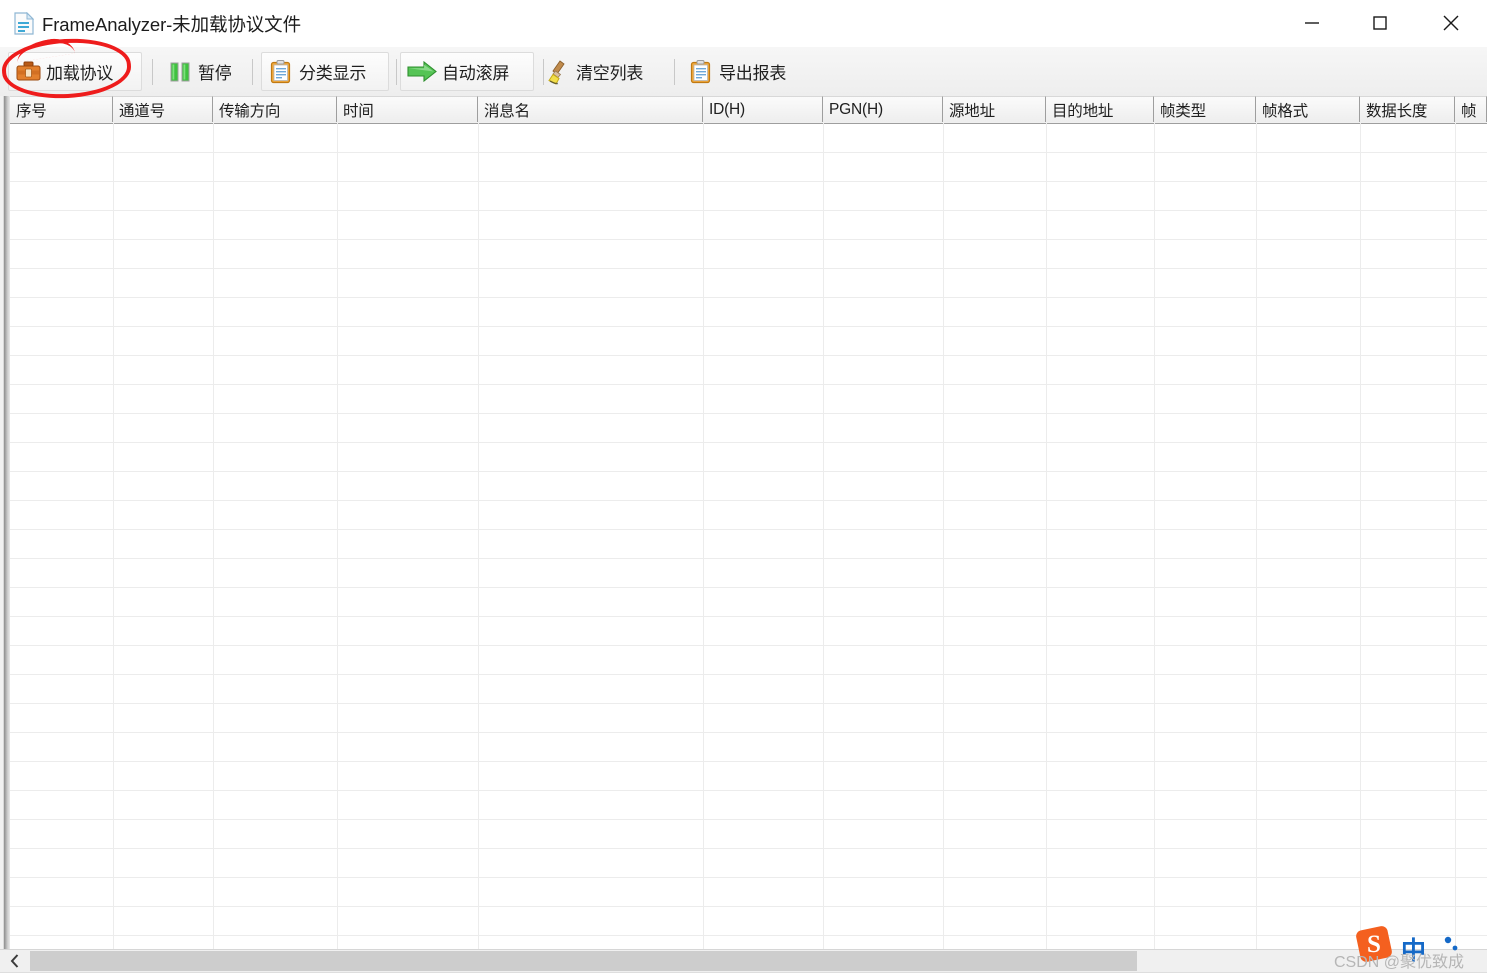 The width and height of the screenshot is (1487, 980). What do you see at coordinates (558, 72) in the screenshot?
I see `broom-icon` at bounding box center [558, 72].